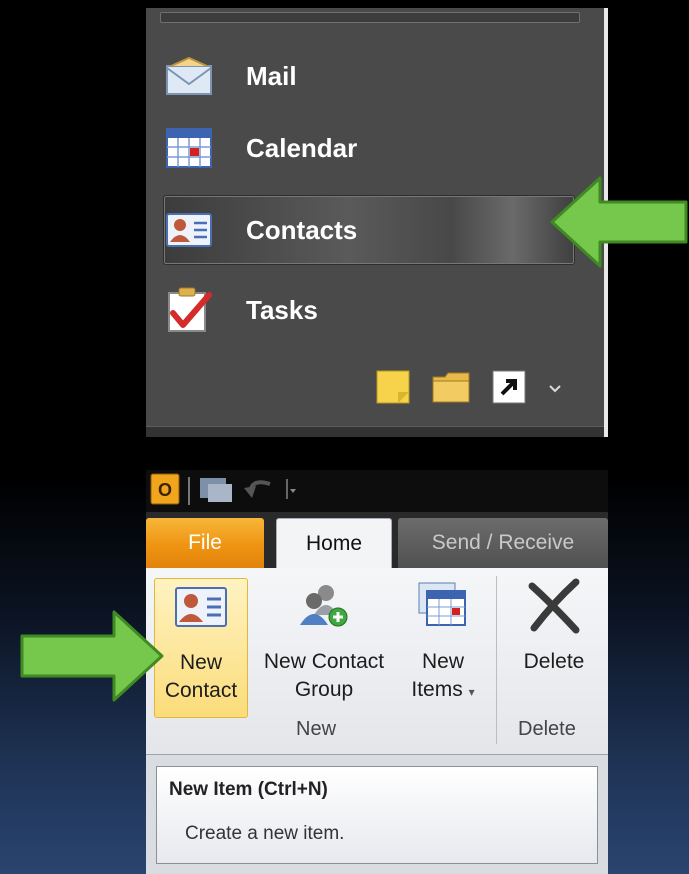 This screenshot has height=874, width=689. I want to click on svg-text: O, so click(165, 490).